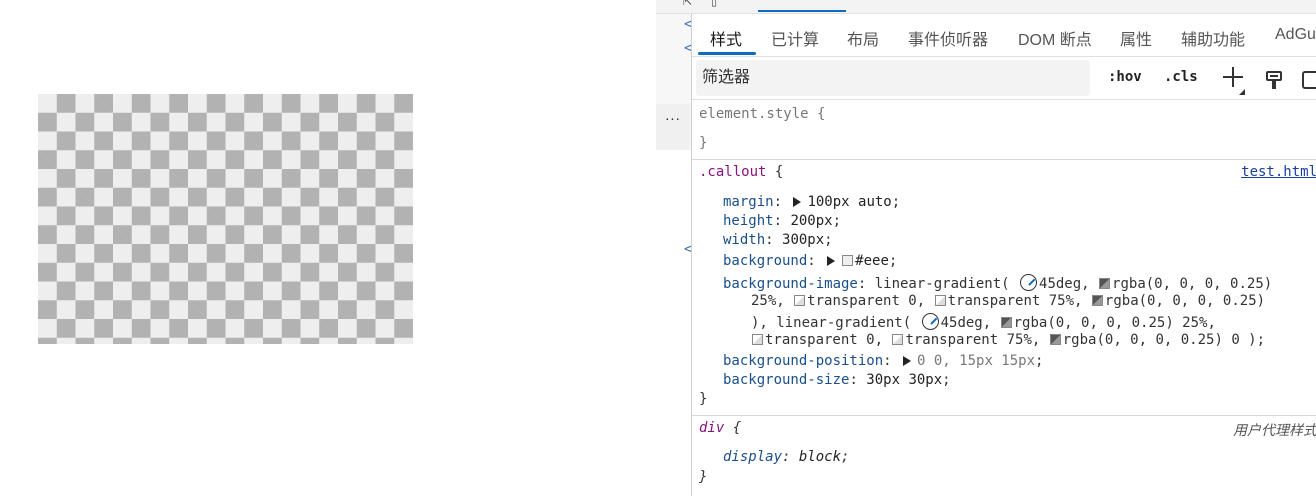  I want to click on tab-dom-breakpoints: DOM 断点, so click(1055, 38).